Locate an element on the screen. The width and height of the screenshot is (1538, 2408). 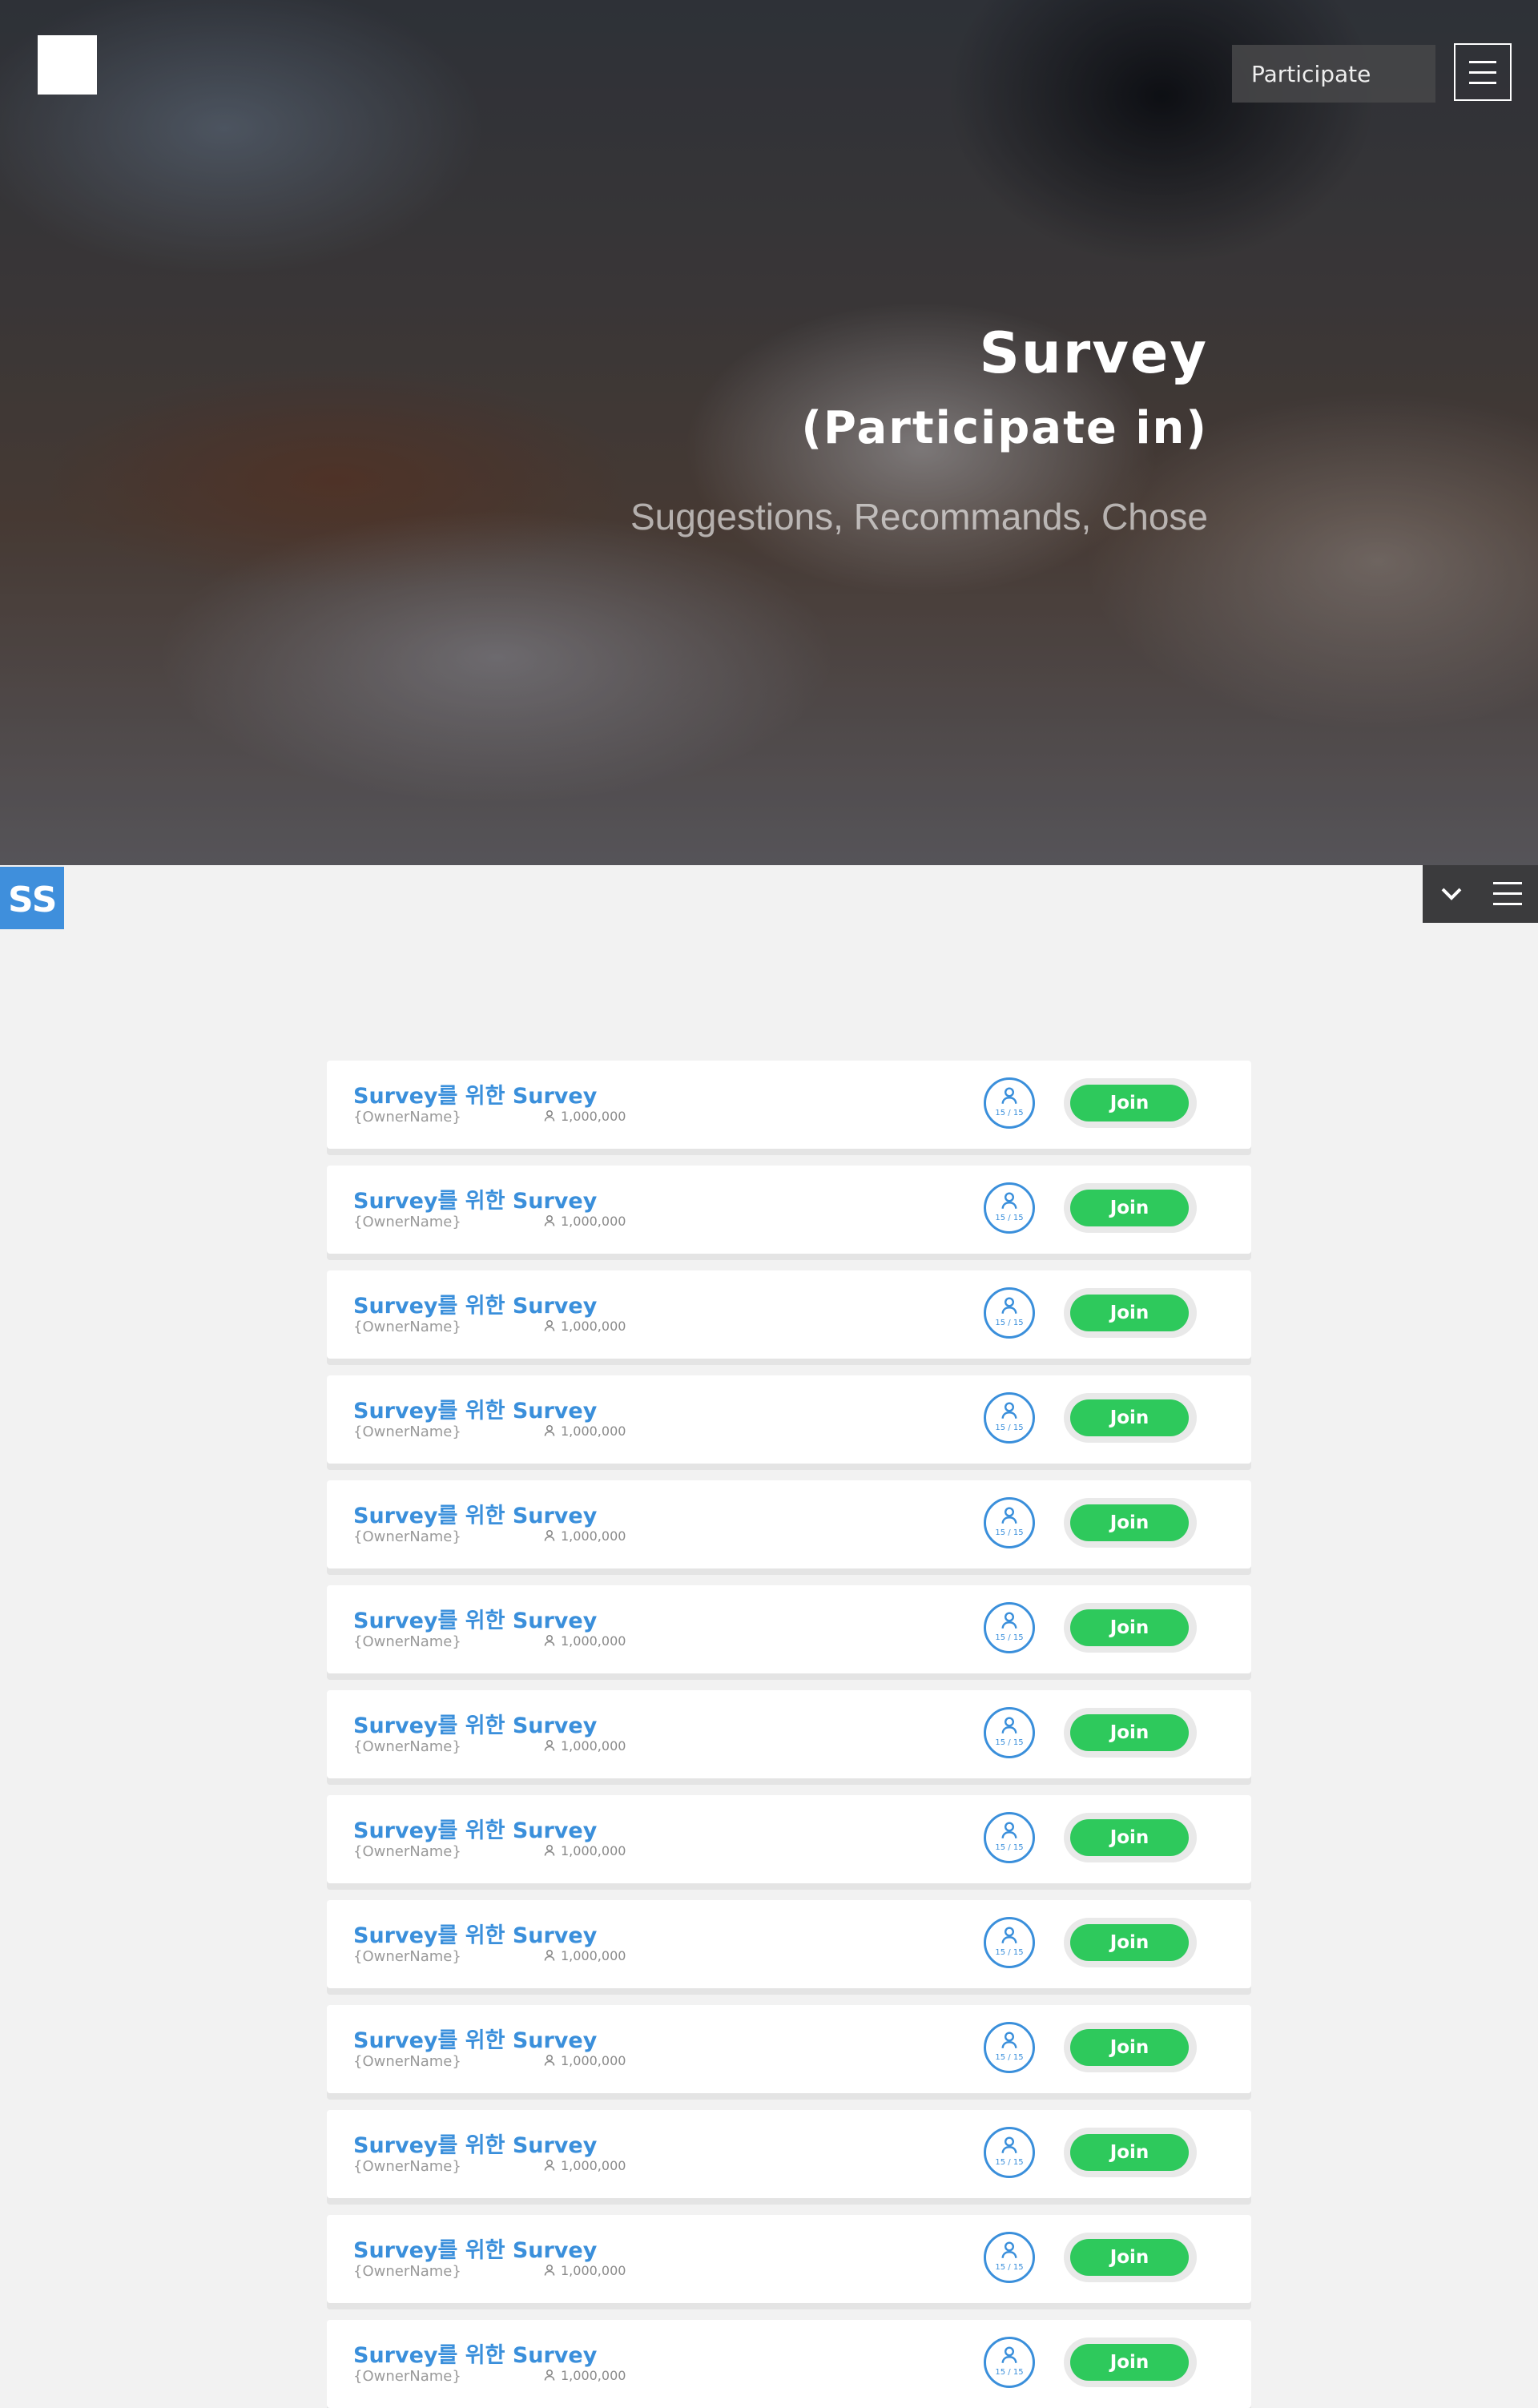
chevron-down-icon is located at coordinates (1451, 894).